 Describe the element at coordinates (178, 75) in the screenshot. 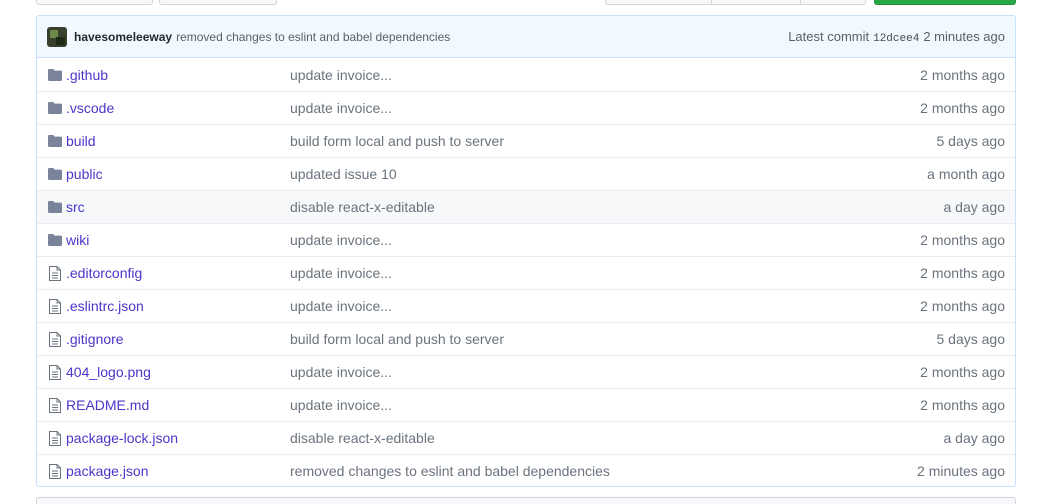

I see `file-name-cell: .github` at that location.